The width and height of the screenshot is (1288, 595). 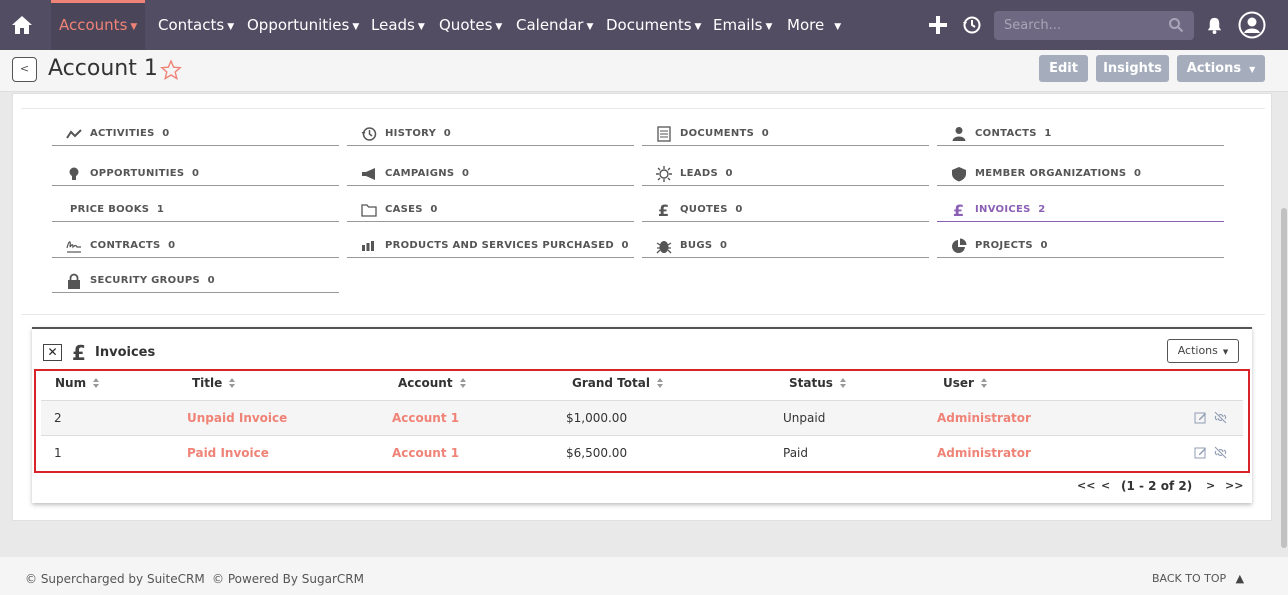 I want to click on column-header-title: Title, so click(x=214, y=383).